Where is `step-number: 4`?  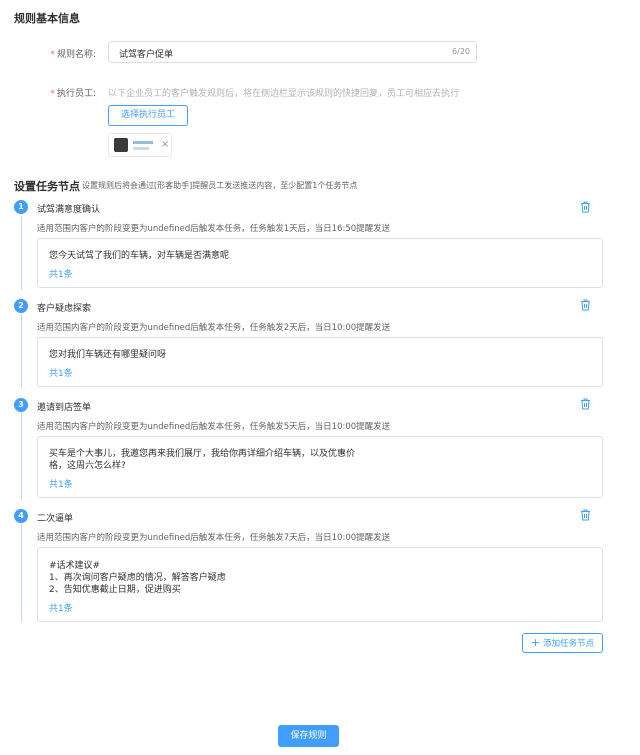 step-number: 4 is located at coordinates (21, 516).